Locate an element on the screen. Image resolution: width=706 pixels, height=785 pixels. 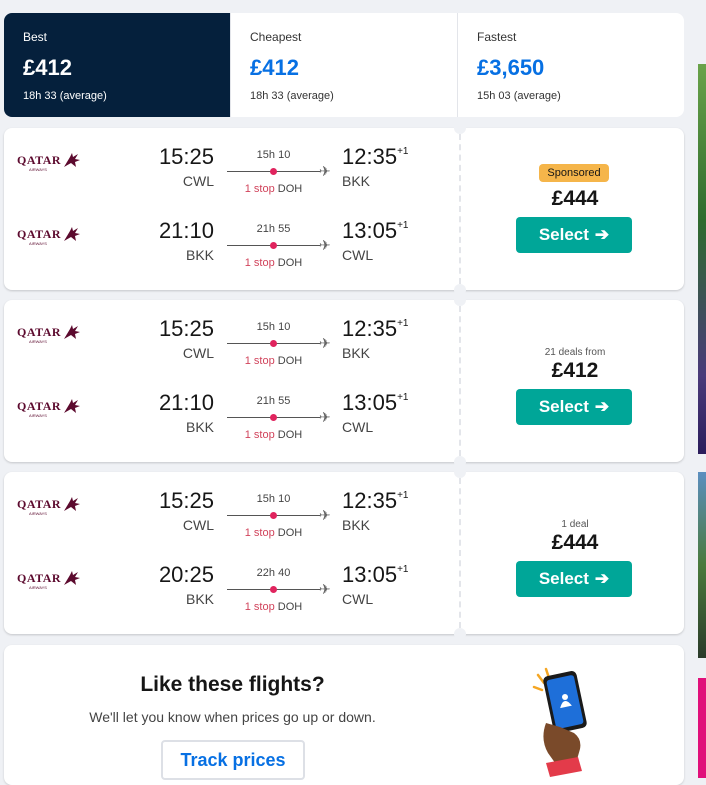
route-line: 15h 10 ✈ 1 stop DOH is located at coordinates (279, 179).